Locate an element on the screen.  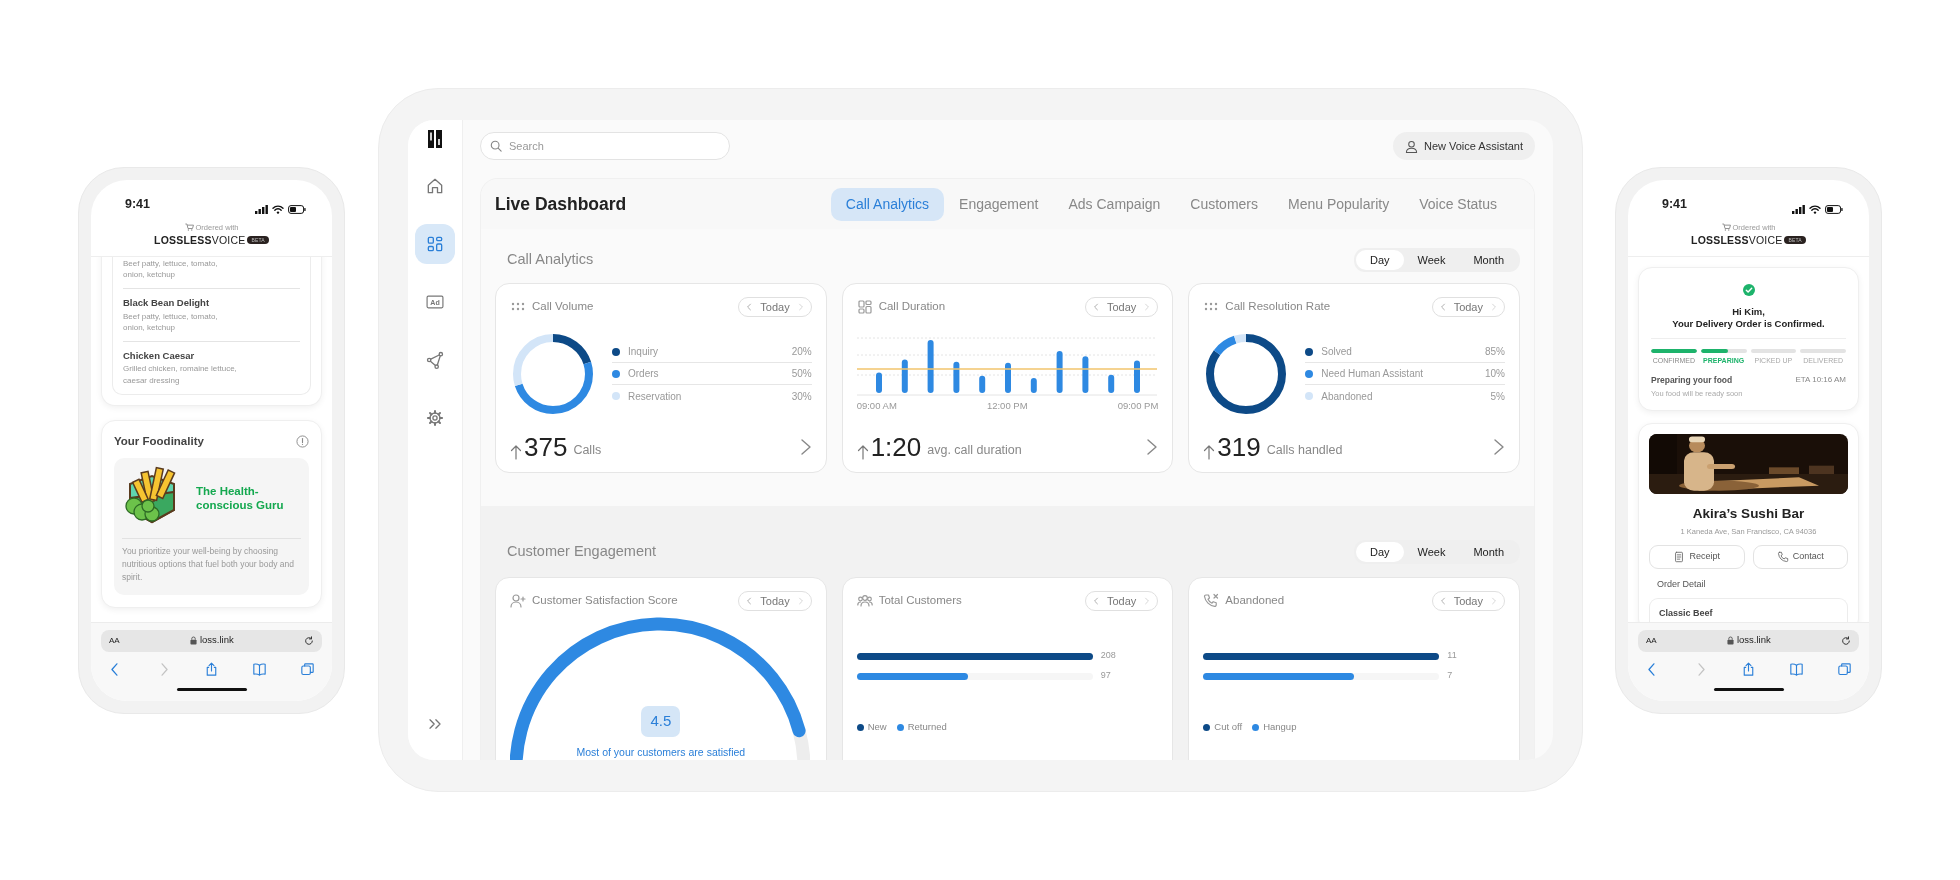
section-title: Customer Engagement is located at coordinates (581, 552).